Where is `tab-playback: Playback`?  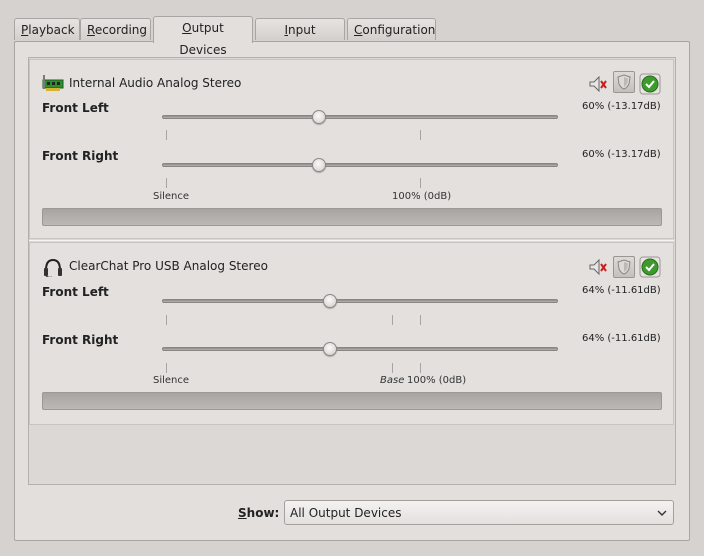 tab-playback: Playback is located at coordinates (47, 29).